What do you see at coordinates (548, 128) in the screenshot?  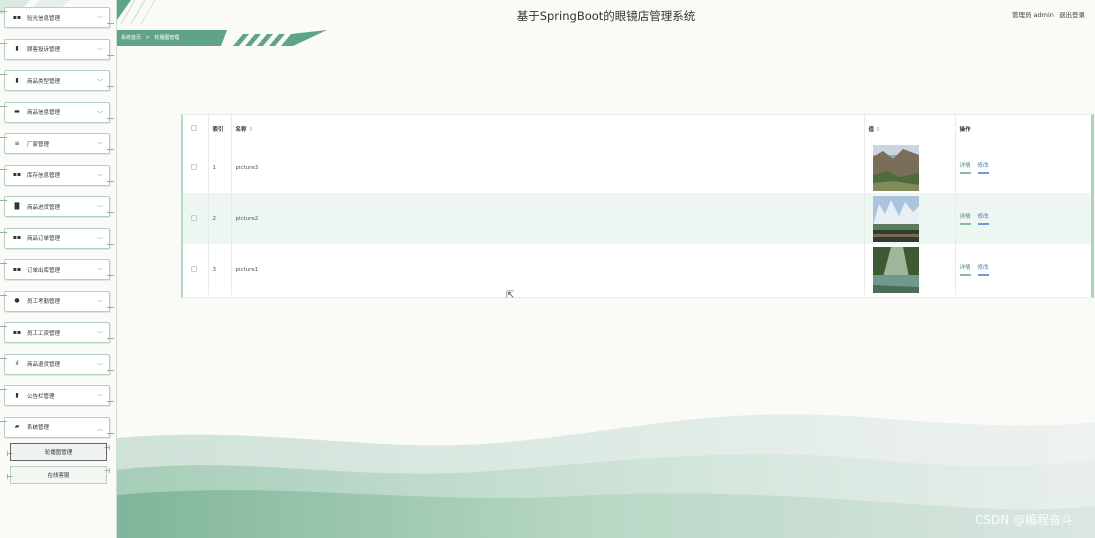 I see `column-header-name: 名称 ⇕` at bounding box center [548, 128].